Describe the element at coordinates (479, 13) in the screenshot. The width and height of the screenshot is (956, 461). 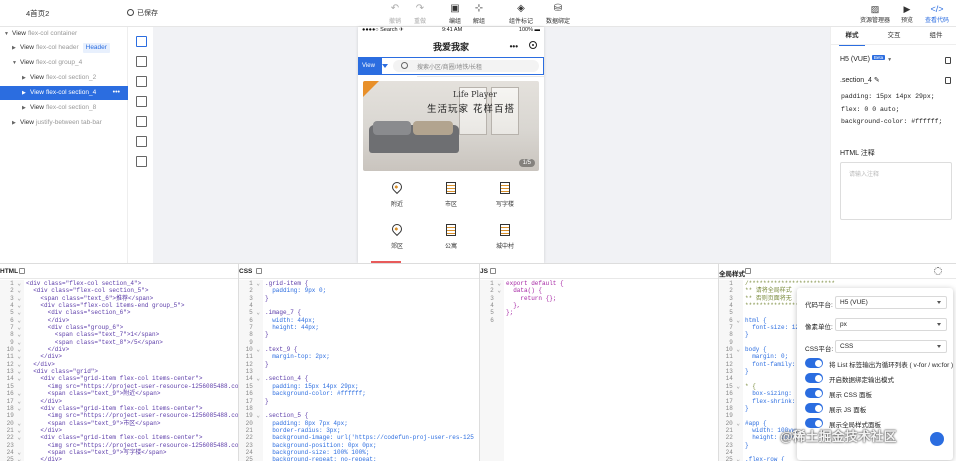
I see `ungroup-button: ⊹ 解组` at that location.